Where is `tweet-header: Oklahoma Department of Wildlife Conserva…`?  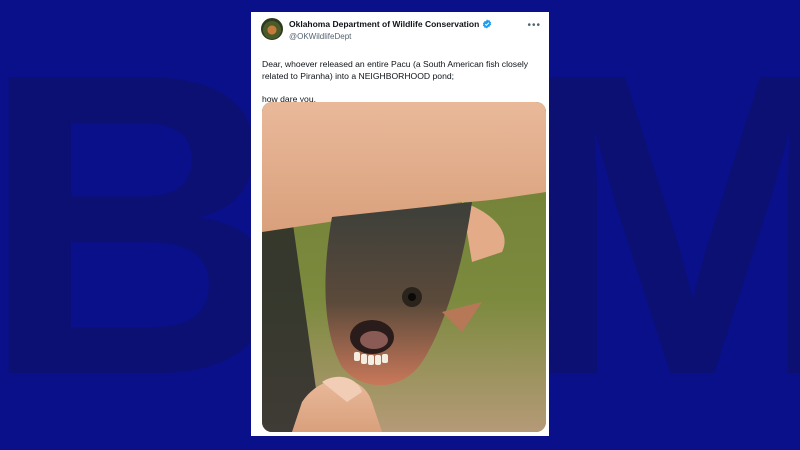 tweet-header: Oklahoma Department of Wildlife Conserva… is located at coordinates (401, 33).